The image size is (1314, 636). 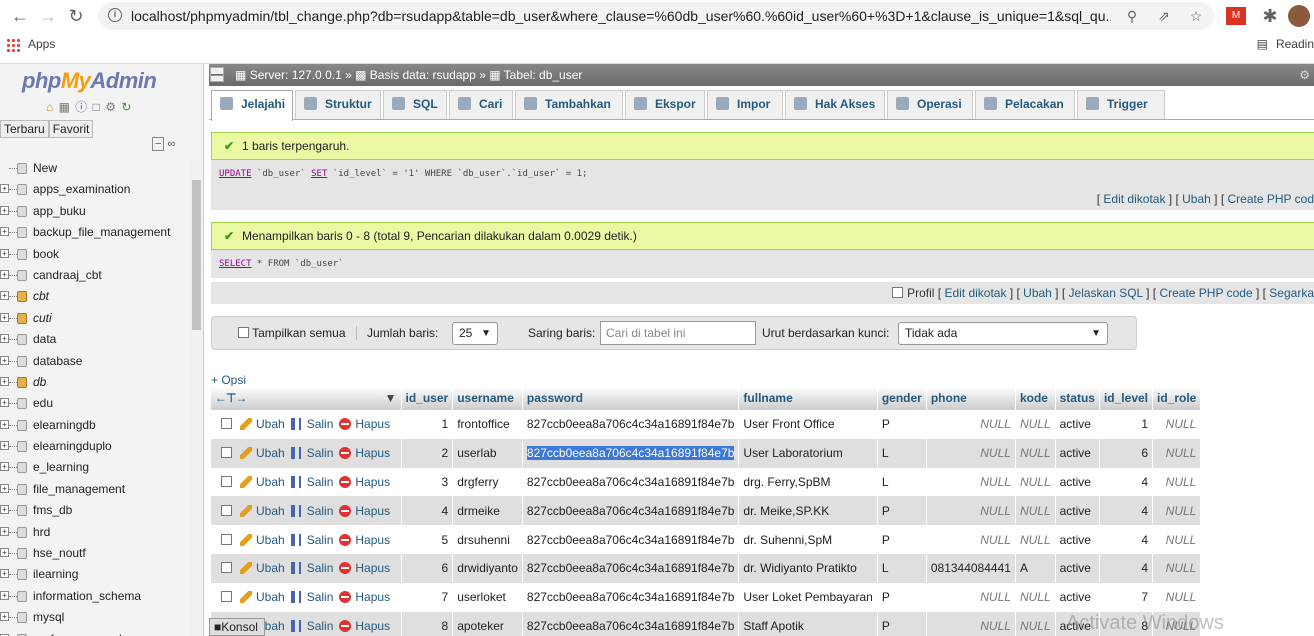 I want to click on cell-gender: L, so click(x=902, y=568).